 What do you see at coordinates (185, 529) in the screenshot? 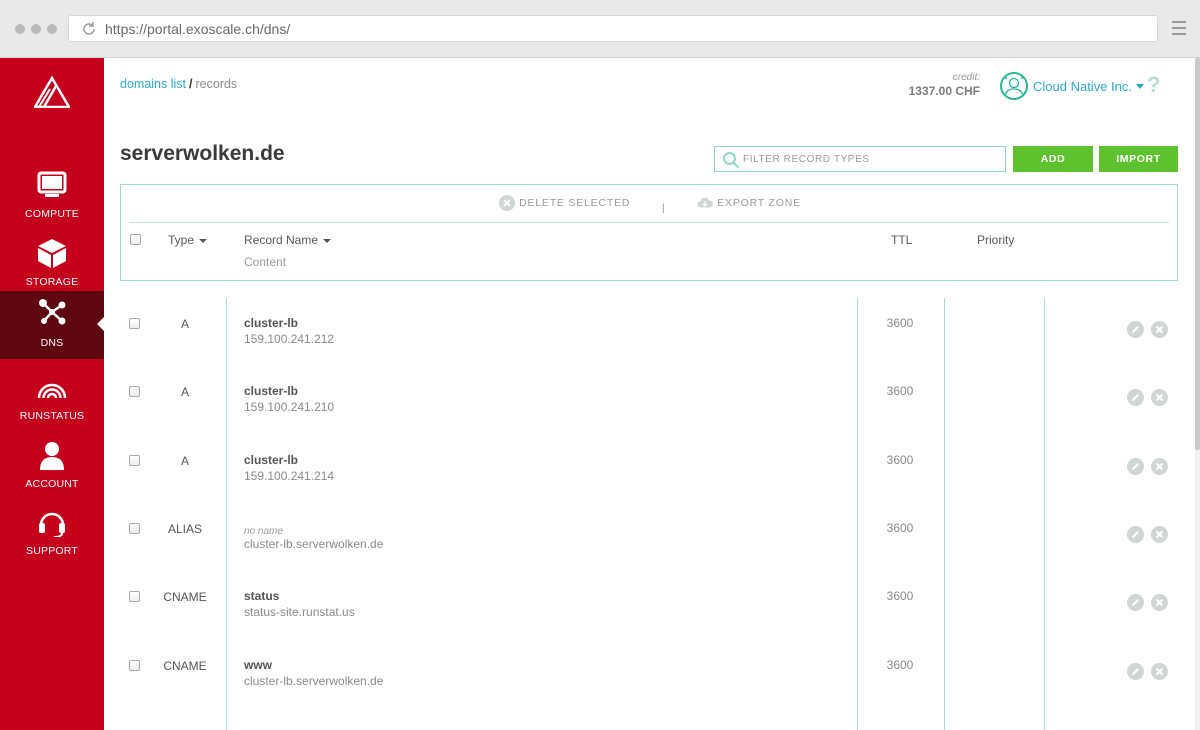
I see `record-type: ALIAS` at bounding box center [185, 529].